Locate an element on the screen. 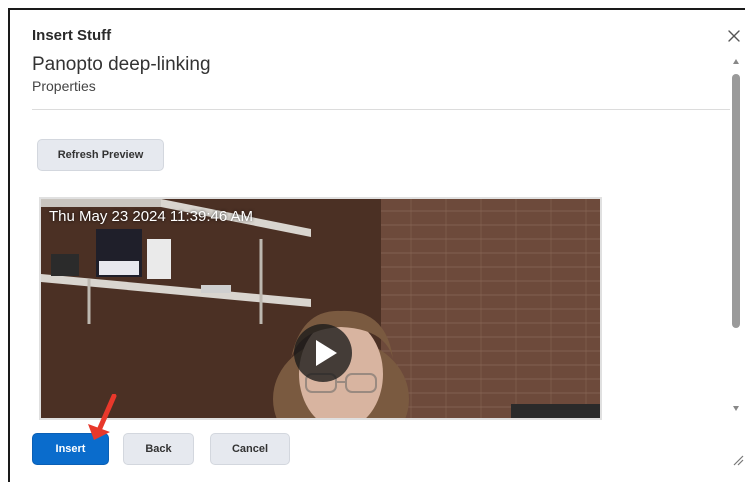 The width and height of the screenshot is (746, 483). refresh-preview-button: Refresh Preview is located at coordinates (100, 155).